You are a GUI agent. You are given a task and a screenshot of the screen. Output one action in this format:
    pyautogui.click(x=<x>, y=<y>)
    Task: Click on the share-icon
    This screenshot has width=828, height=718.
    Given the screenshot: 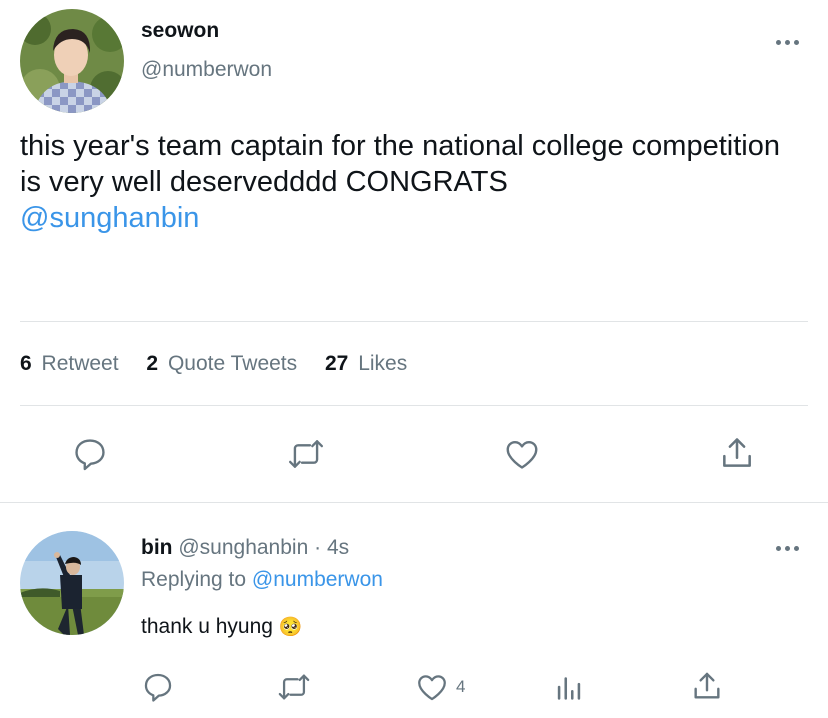 What is the action you would take?
    pyautogui.click(x=737, y=453)
    